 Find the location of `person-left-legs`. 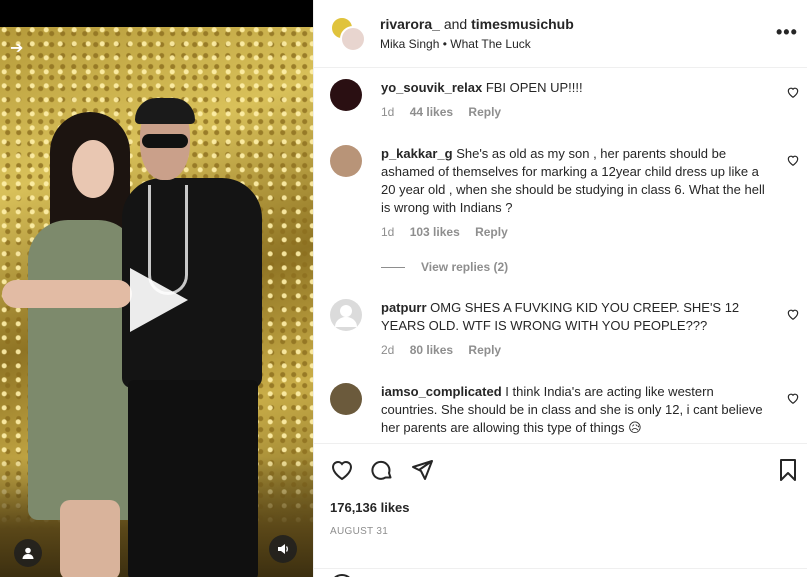

person-left-legs is located at coordinates (90, 538).